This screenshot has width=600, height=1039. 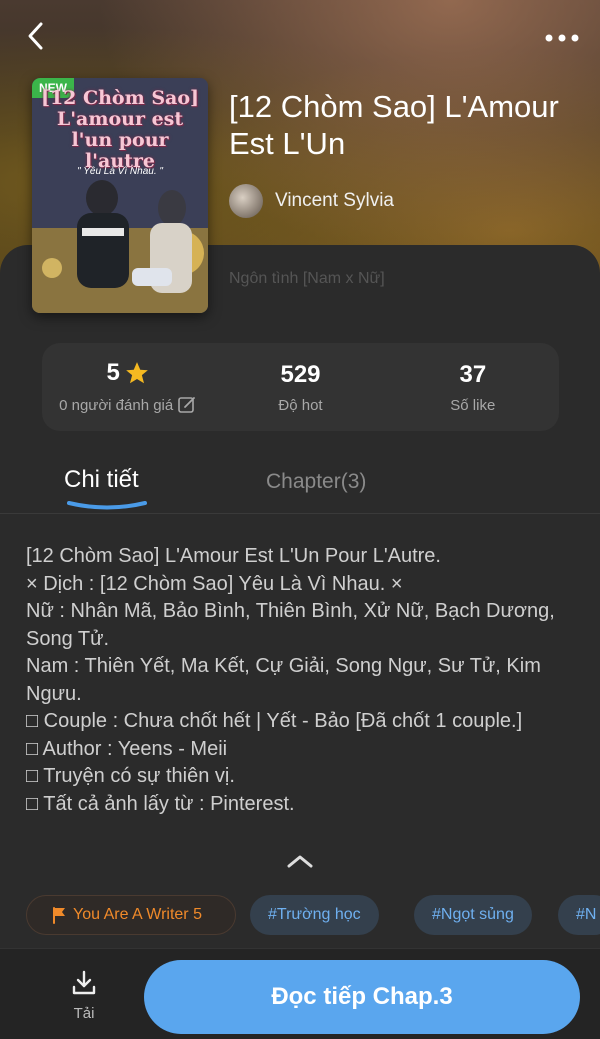 I want to click on collapse-button, so click(x=300, y=861).